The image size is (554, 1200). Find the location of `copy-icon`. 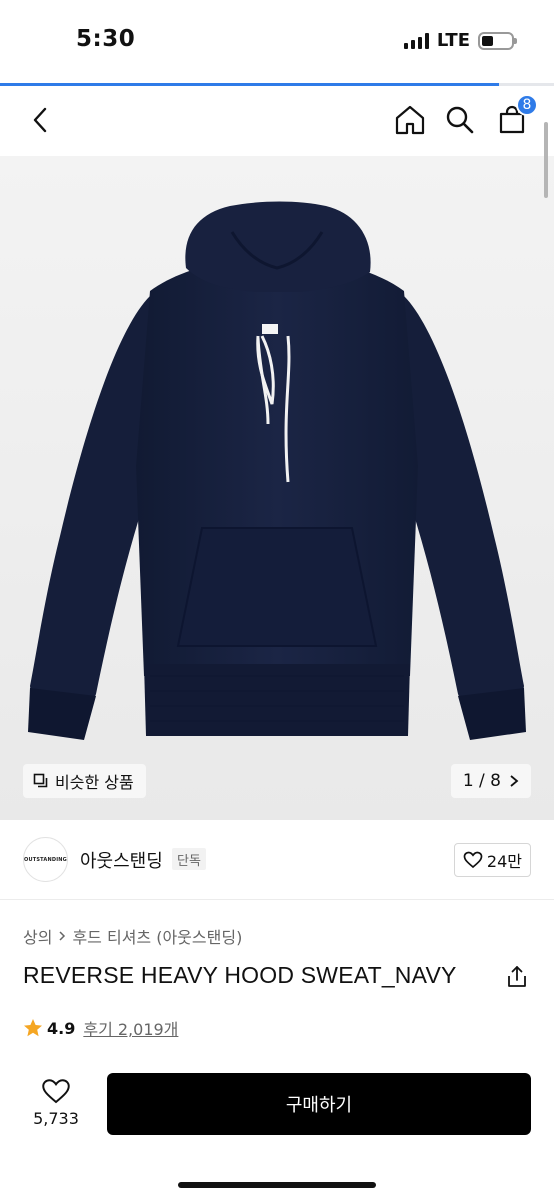

copy-icon is located at coordinates (40, 780).